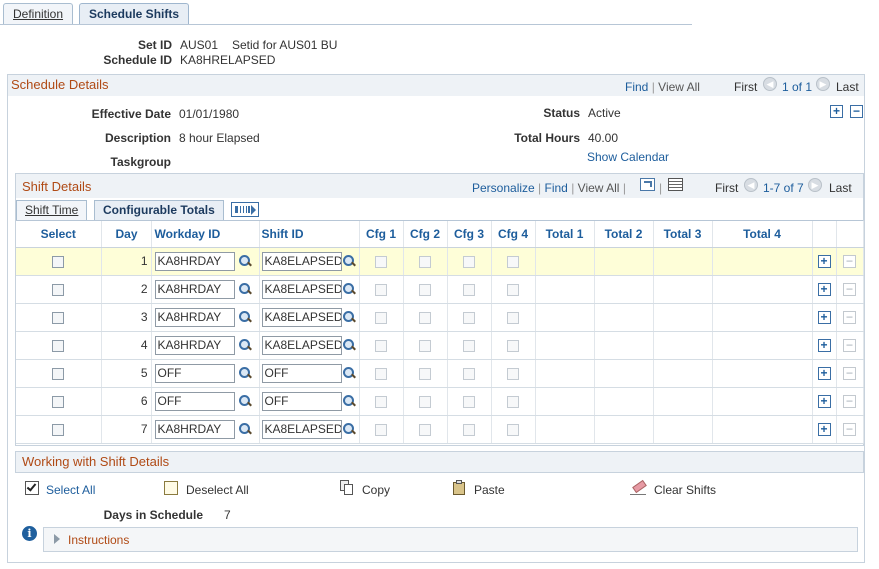 This screenshot has height=569, width=879. I want to click on tab-shift-time: Shift Time, so click(52, 210).